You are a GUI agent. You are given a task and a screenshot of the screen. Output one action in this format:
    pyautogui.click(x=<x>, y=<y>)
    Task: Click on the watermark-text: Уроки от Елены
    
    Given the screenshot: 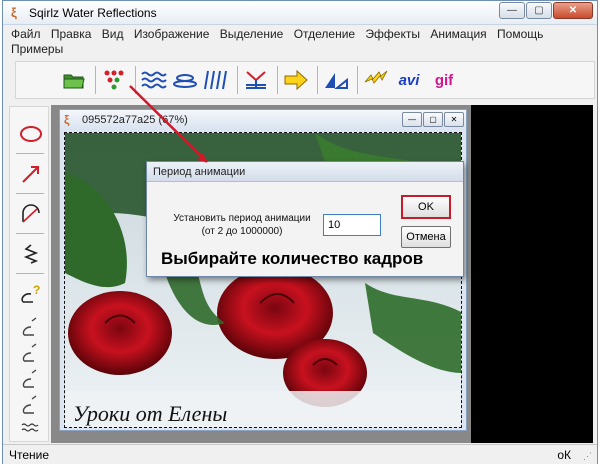 What is the action you would take?
    pyautogui.click(x=150, y=413)
    